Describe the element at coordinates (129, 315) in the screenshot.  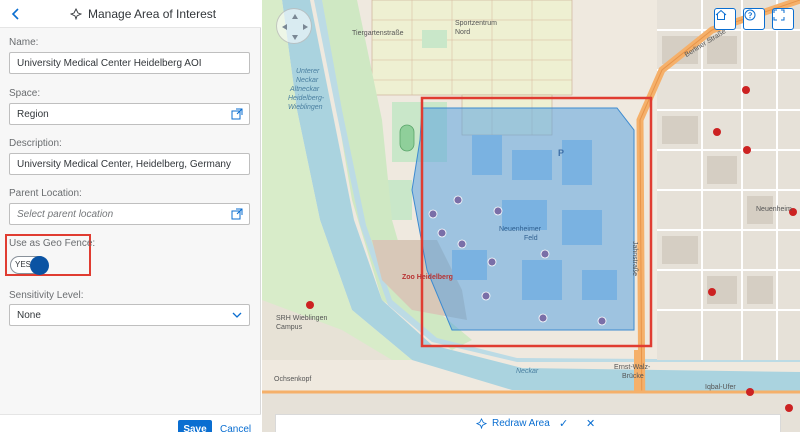
I see `sensitivity-select: None` at that location.